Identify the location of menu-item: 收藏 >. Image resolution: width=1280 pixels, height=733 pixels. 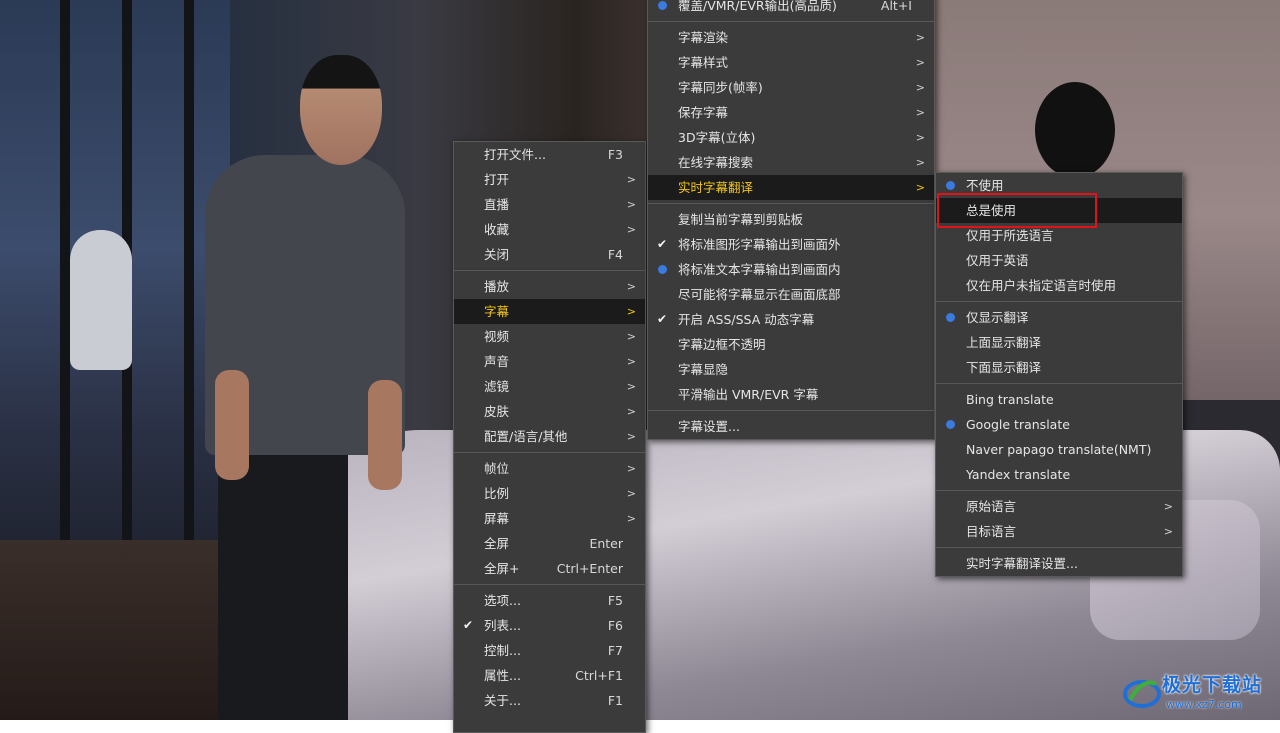
(549, 229).